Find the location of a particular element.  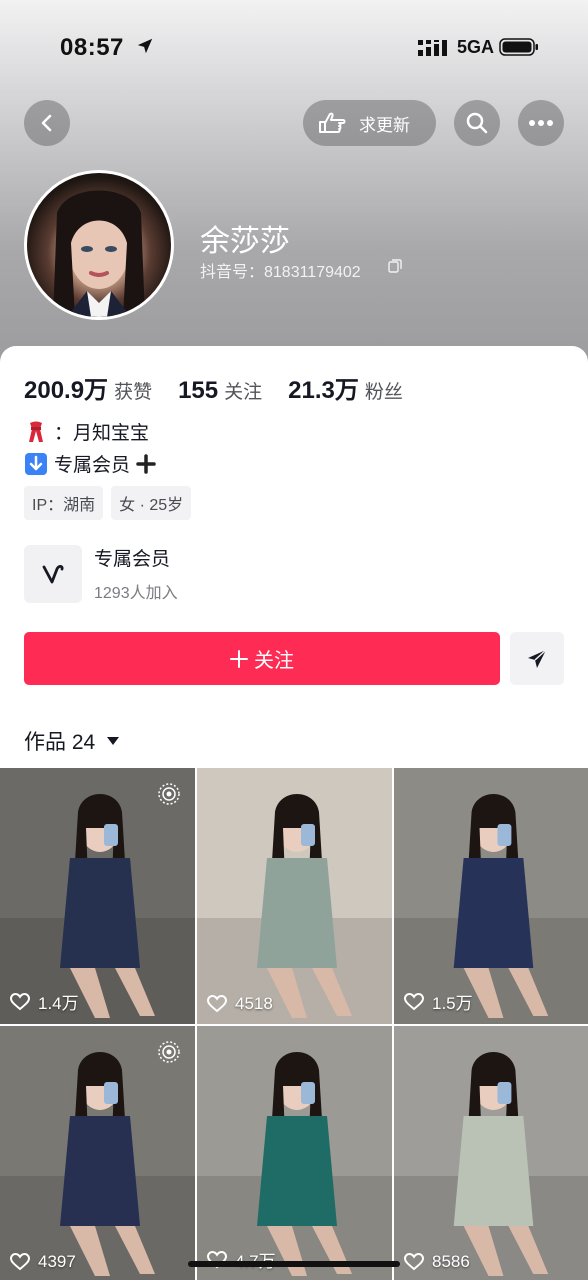

like-count-text: 4397 is located at coordinates (57, 1261).